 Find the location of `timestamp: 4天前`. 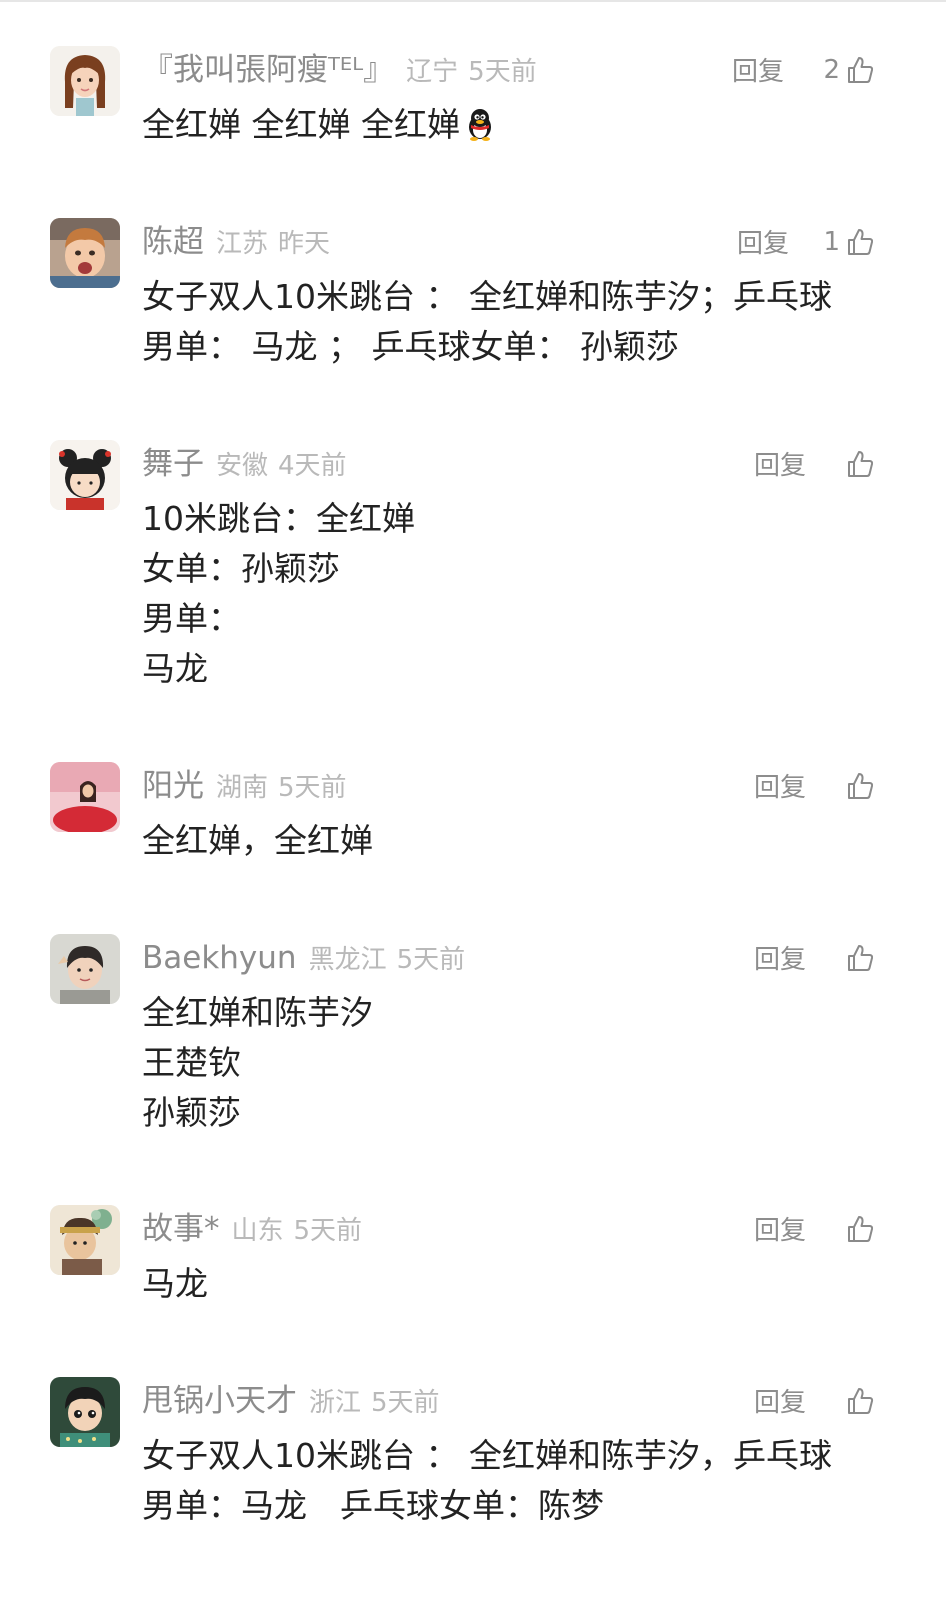

timestamp: 4天前 is located at coordinates (312, 466).